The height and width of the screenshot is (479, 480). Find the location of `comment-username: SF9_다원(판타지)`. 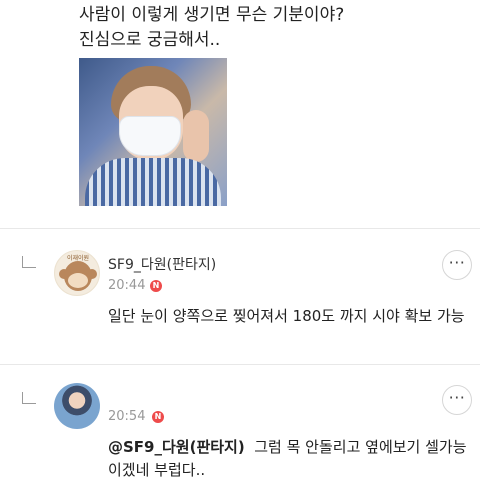

comment-username: SF9_다원(판타지) is located at coordinates (162, 264).